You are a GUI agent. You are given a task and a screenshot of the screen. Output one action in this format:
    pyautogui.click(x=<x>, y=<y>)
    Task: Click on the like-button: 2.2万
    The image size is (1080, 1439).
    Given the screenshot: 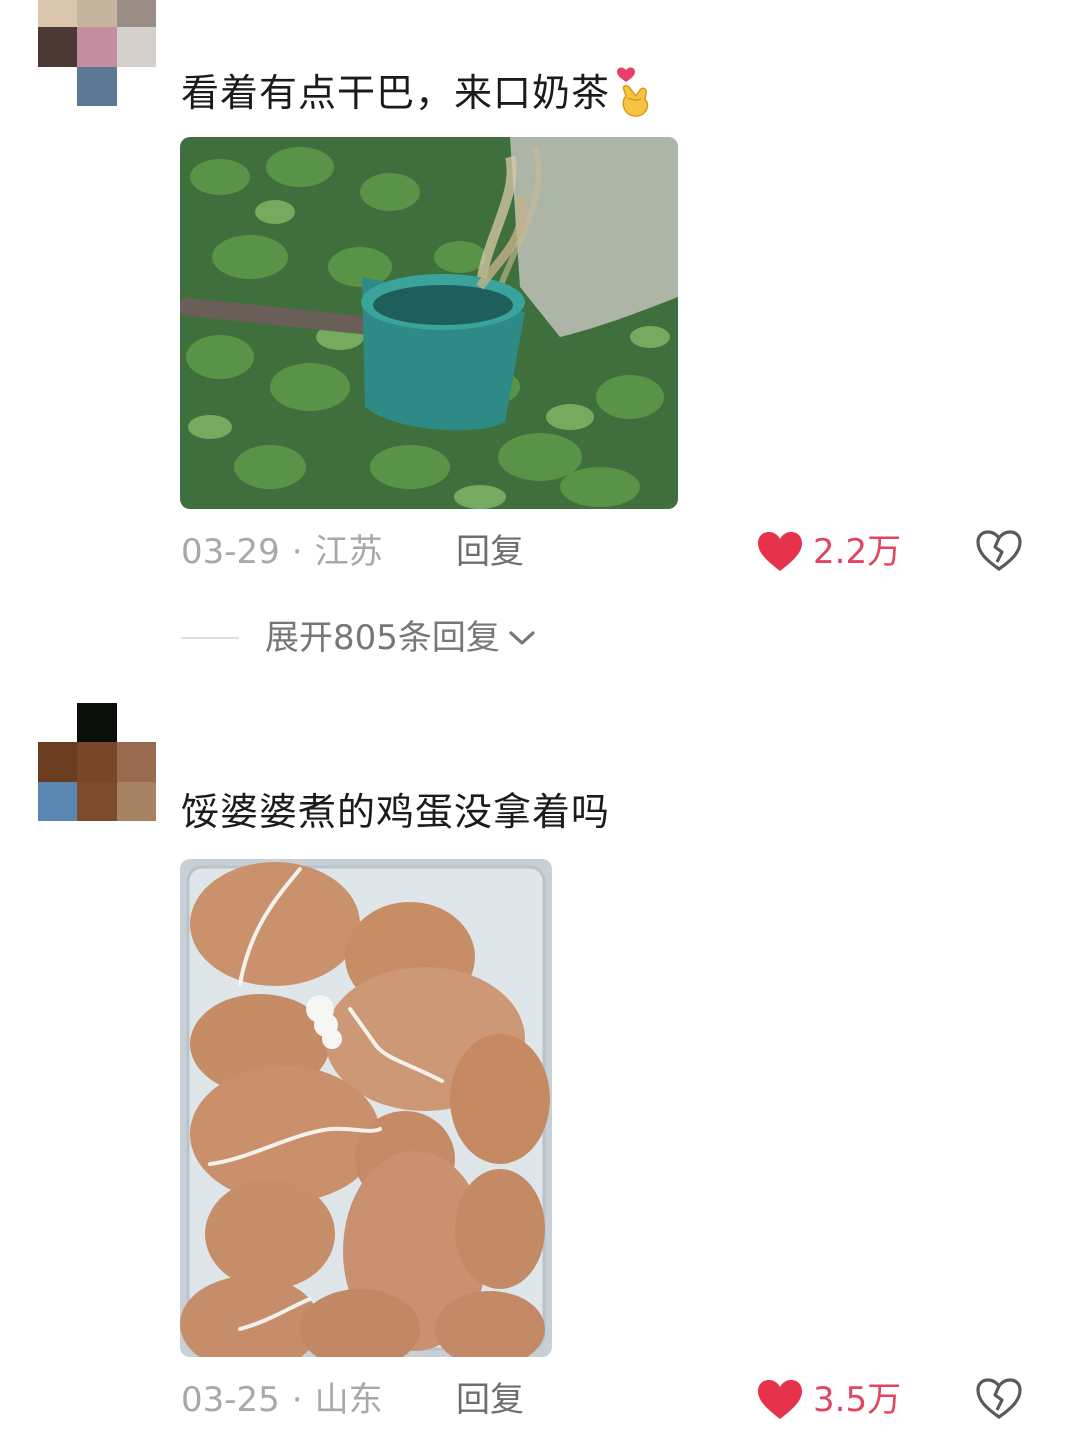 What is the action you would take?
    pyautogui.click(x=829, y=552)
    